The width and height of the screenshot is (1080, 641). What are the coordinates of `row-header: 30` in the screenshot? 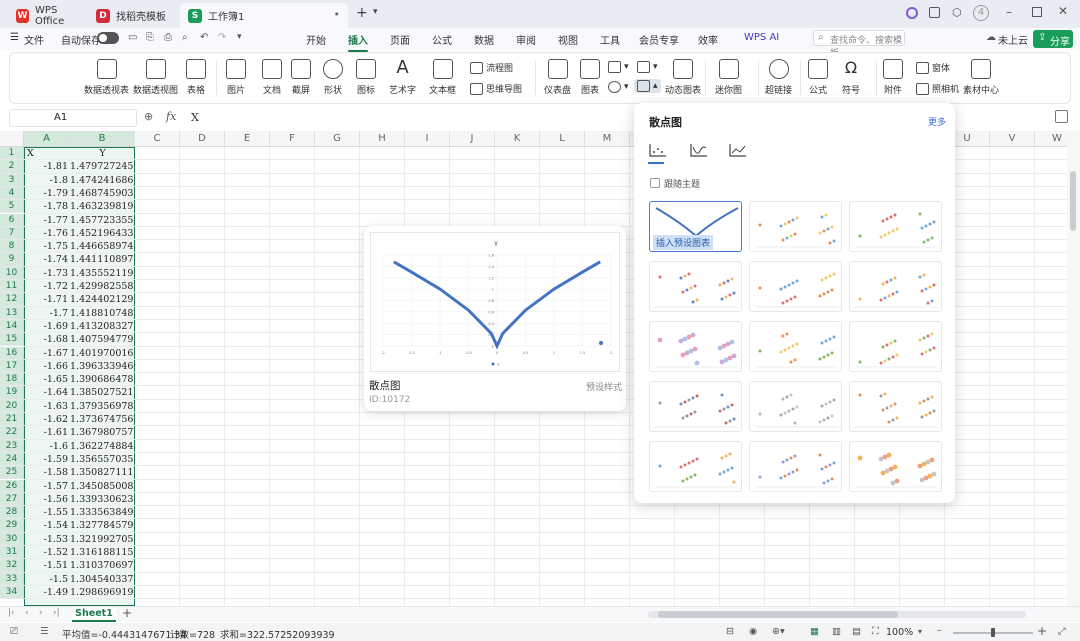 It's located at (12, 539).